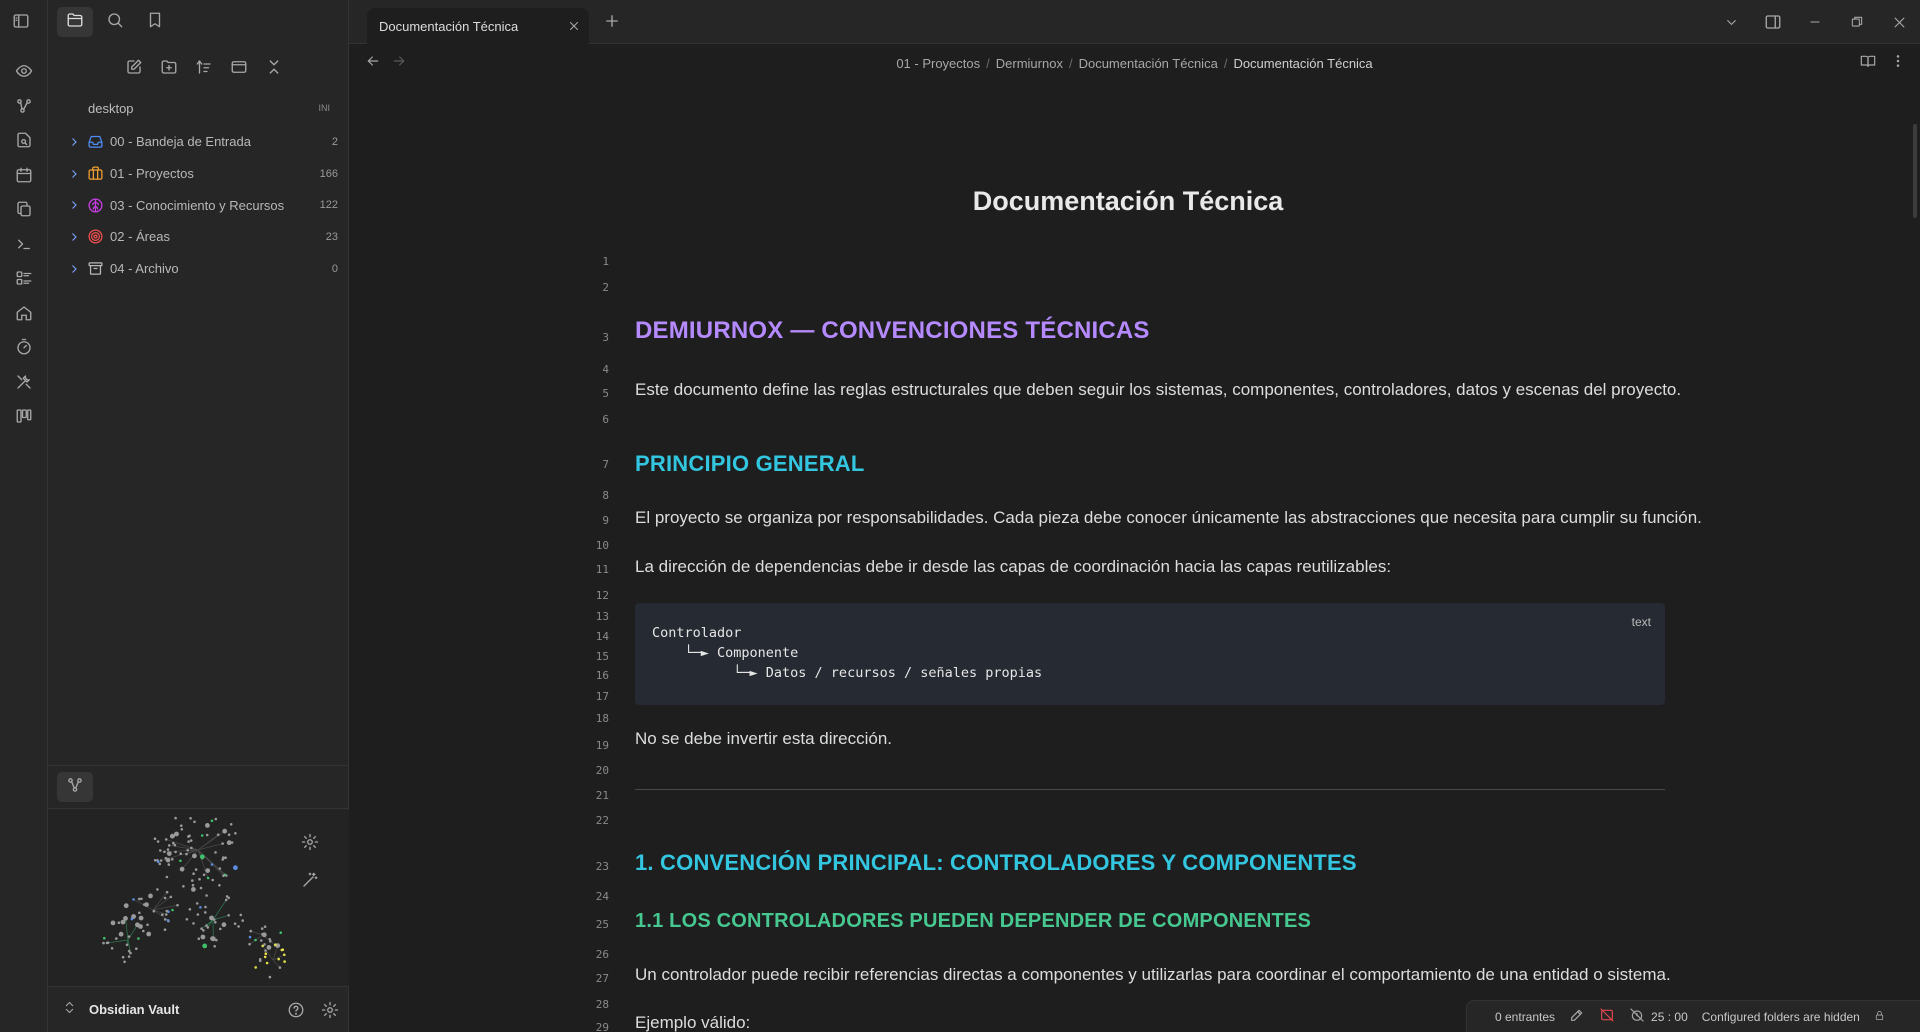 The height and width of the screenshot is (1032, 1920). Describe the element at coordinates (204, 237) in the screenshot. I see `folder-item-areas: 02 - Áreas 23` at that location.